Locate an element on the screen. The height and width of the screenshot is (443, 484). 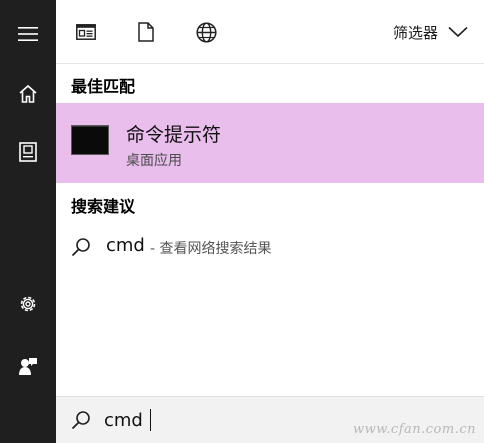
search-icon is located at coordinates (80, 247).